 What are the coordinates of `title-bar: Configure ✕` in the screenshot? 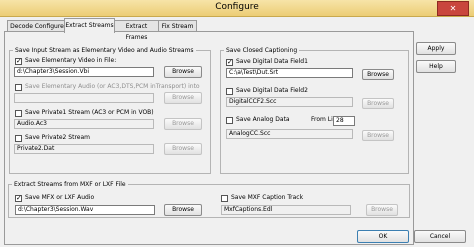 It's located at (237, 8).